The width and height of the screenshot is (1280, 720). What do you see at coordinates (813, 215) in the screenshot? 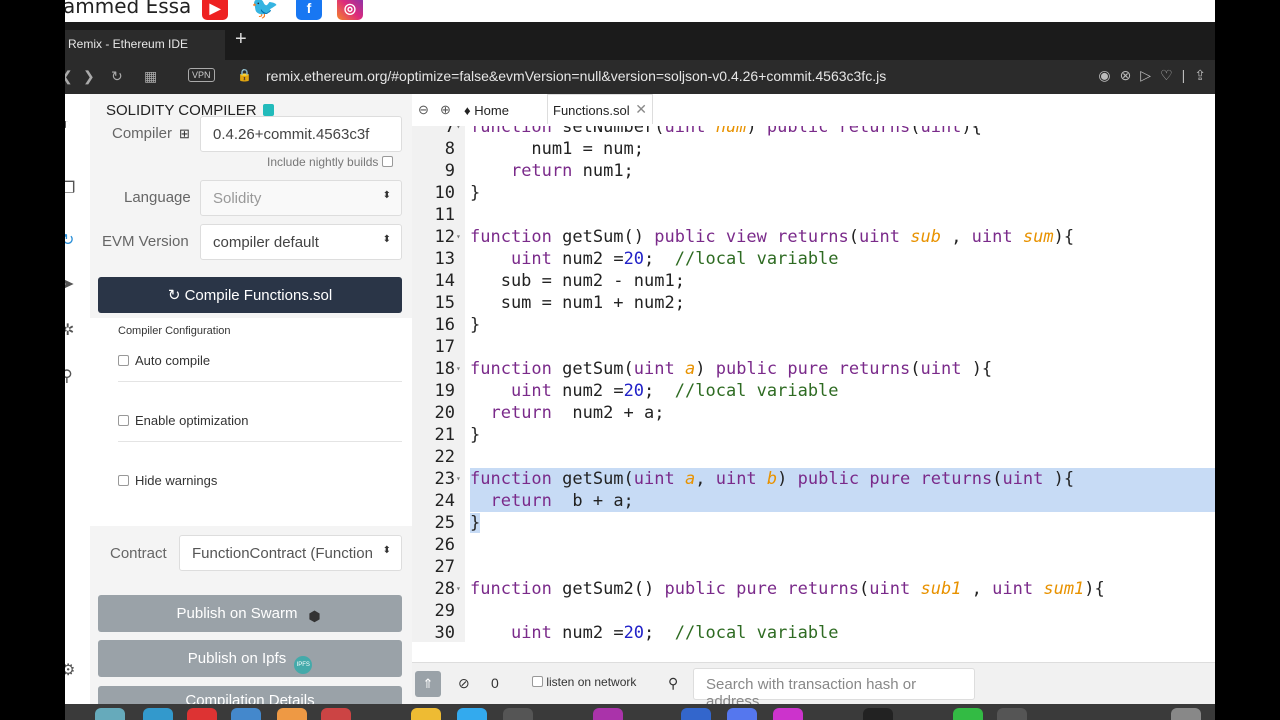
I see `code-line: 11` at bounding box center [813, 215].